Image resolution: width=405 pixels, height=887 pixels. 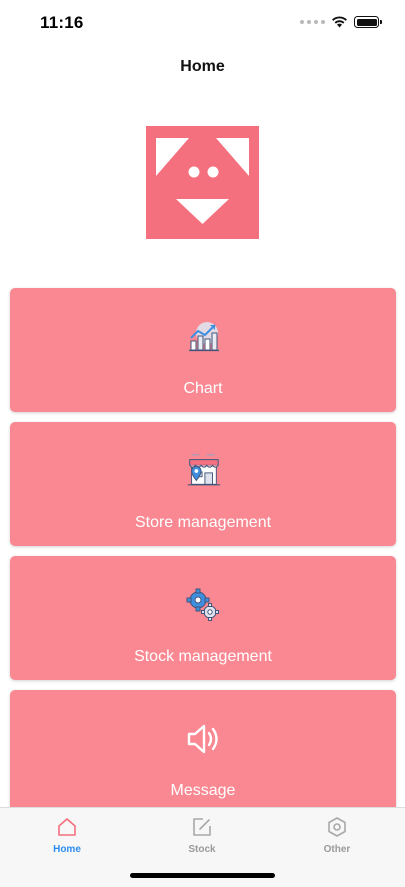 I want to click on message-card-label: Message, so click(x=203, y=790).